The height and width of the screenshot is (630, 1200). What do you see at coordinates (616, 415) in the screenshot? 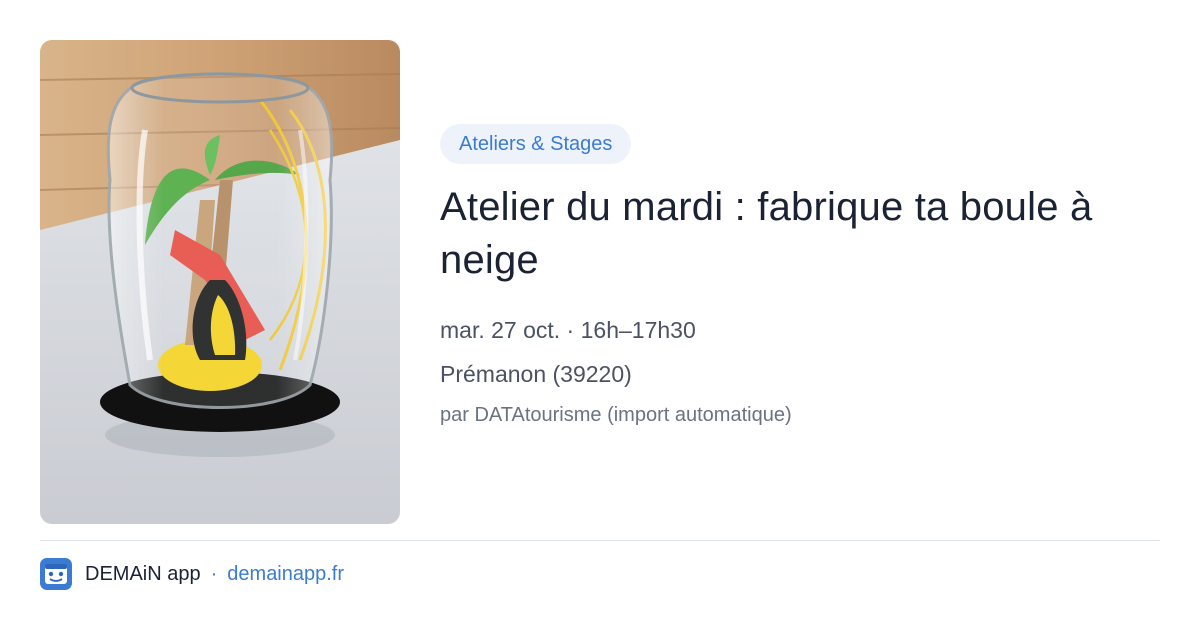
I see `event-source: par DATAtourisme (import automatique)` at bounding box center [616, 415].